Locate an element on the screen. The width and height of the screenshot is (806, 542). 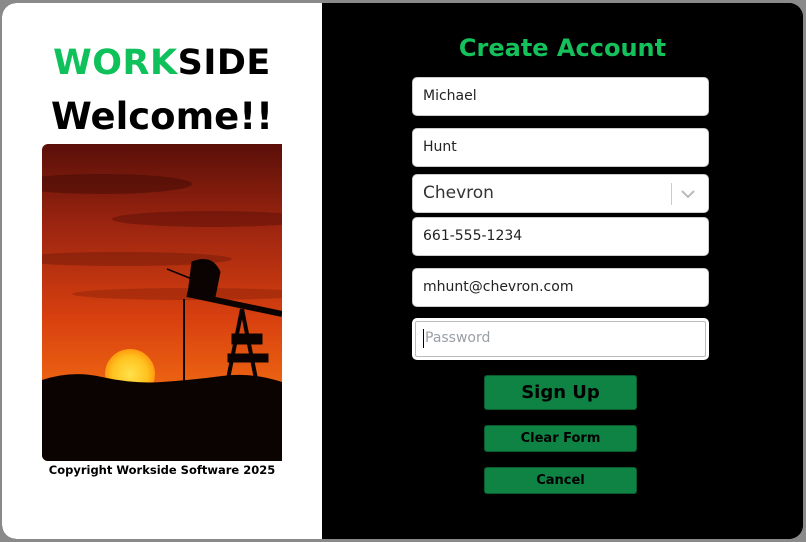
copyright-text: Copyright Workside Software 2025 is located at coordinates (162, 470).